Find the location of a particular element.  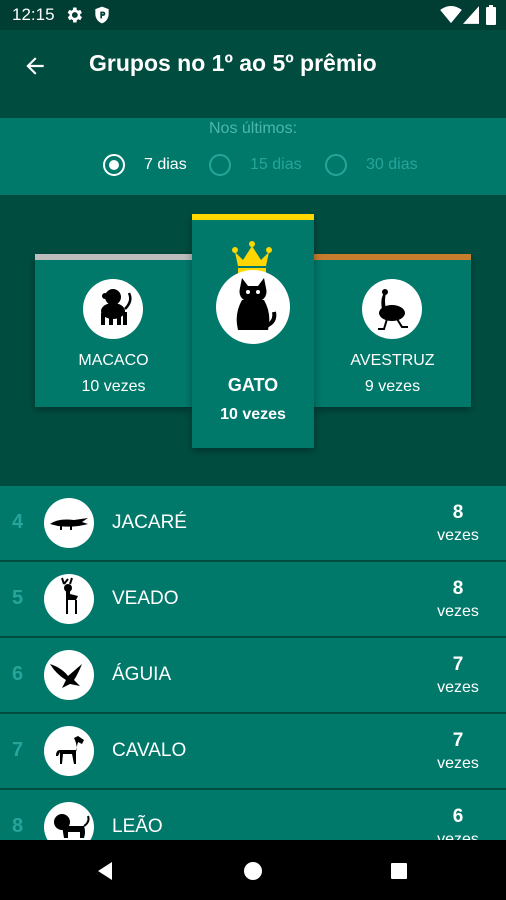

eagle-icon is located at coordinates (66, 676).